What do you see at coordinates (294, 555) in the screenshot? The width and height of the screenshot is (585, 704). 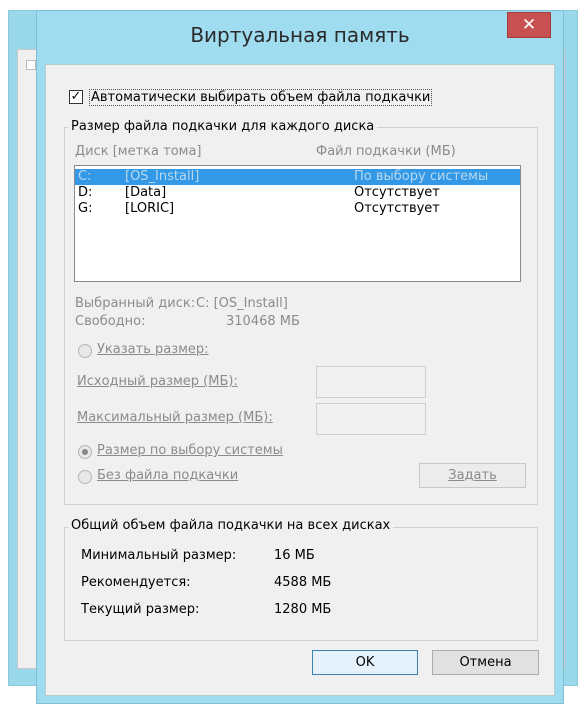 I see `min-size-value: 16 МБ` at bounding box center [294, 555].